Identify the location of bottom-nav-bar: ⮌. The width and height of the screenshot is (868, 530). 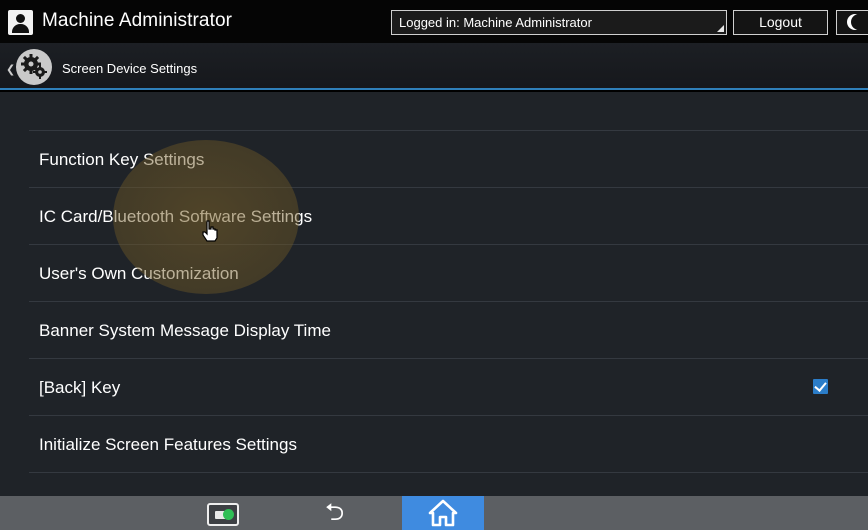
(434, 513).